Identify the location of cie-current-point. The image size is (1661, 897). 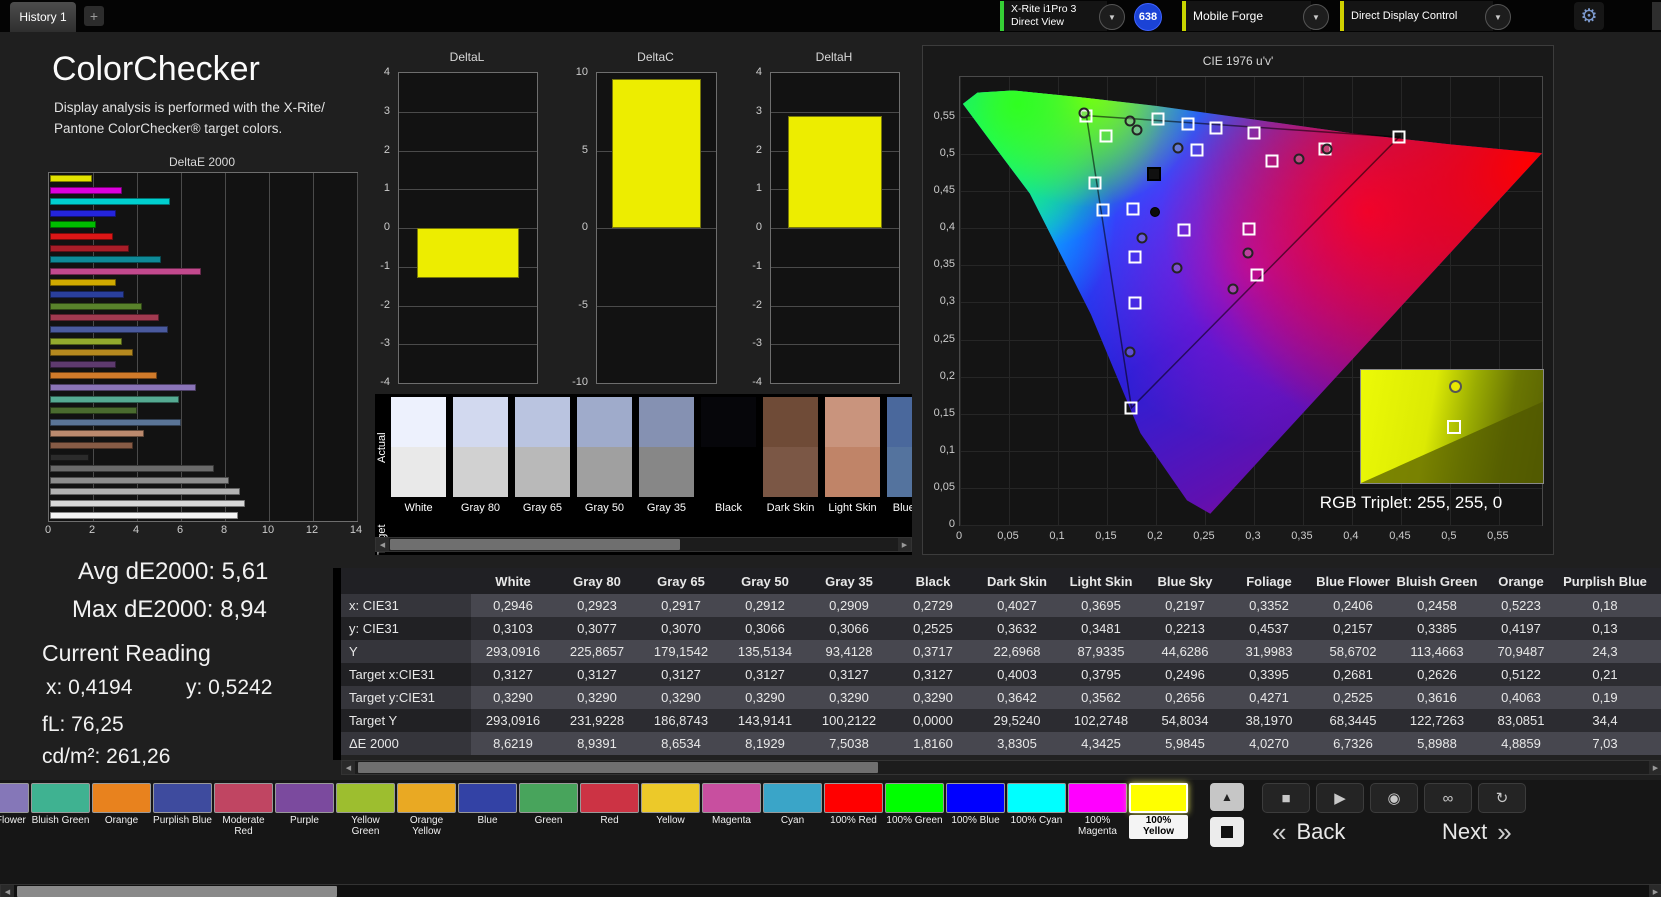
(1154, 211).